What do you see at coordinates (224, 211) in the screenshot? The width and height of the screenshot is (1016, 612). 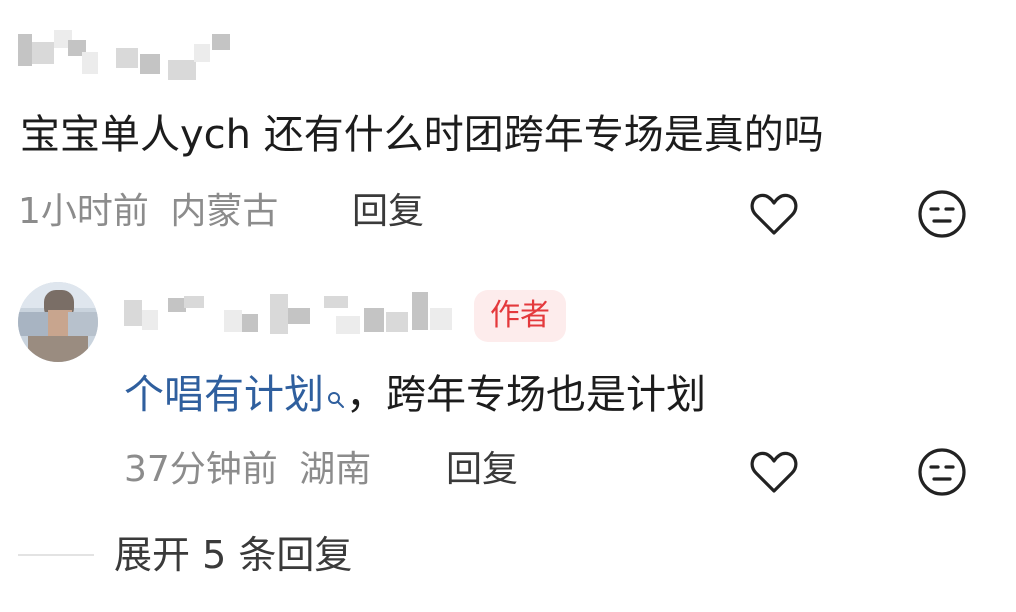 I see `comment-location: 内蒙古` at bounding box center [224, 211].